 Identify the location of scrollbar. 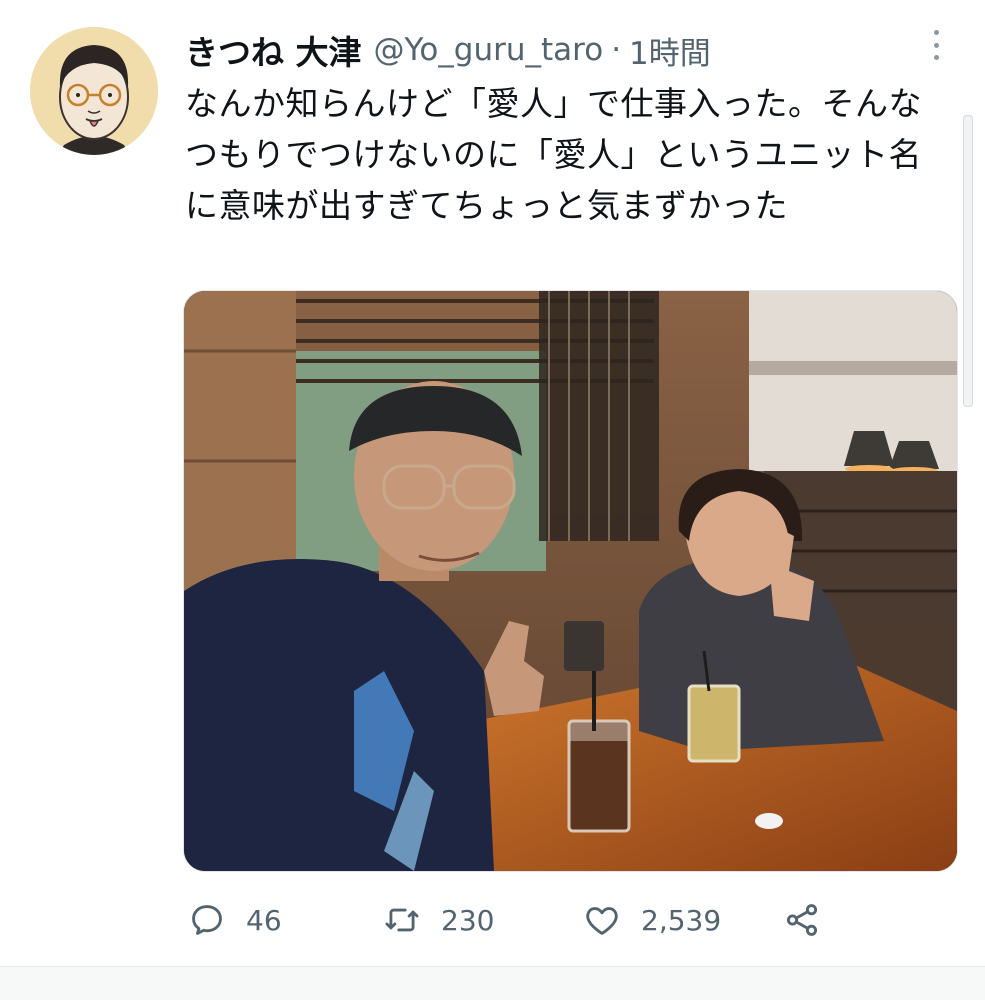
(968, 261).